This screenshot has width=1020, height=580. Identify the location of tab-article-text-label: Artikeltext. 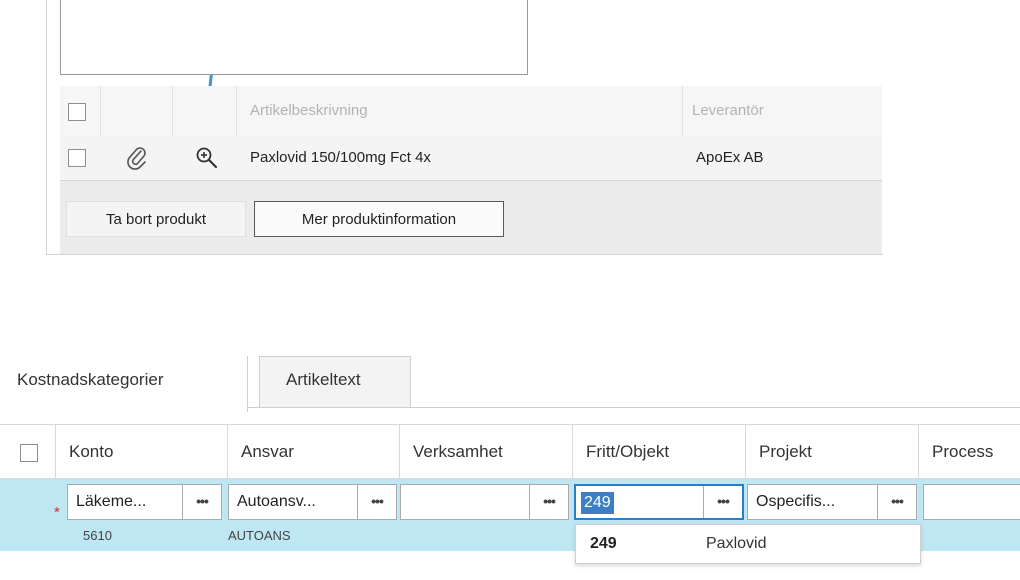
(323, 379).